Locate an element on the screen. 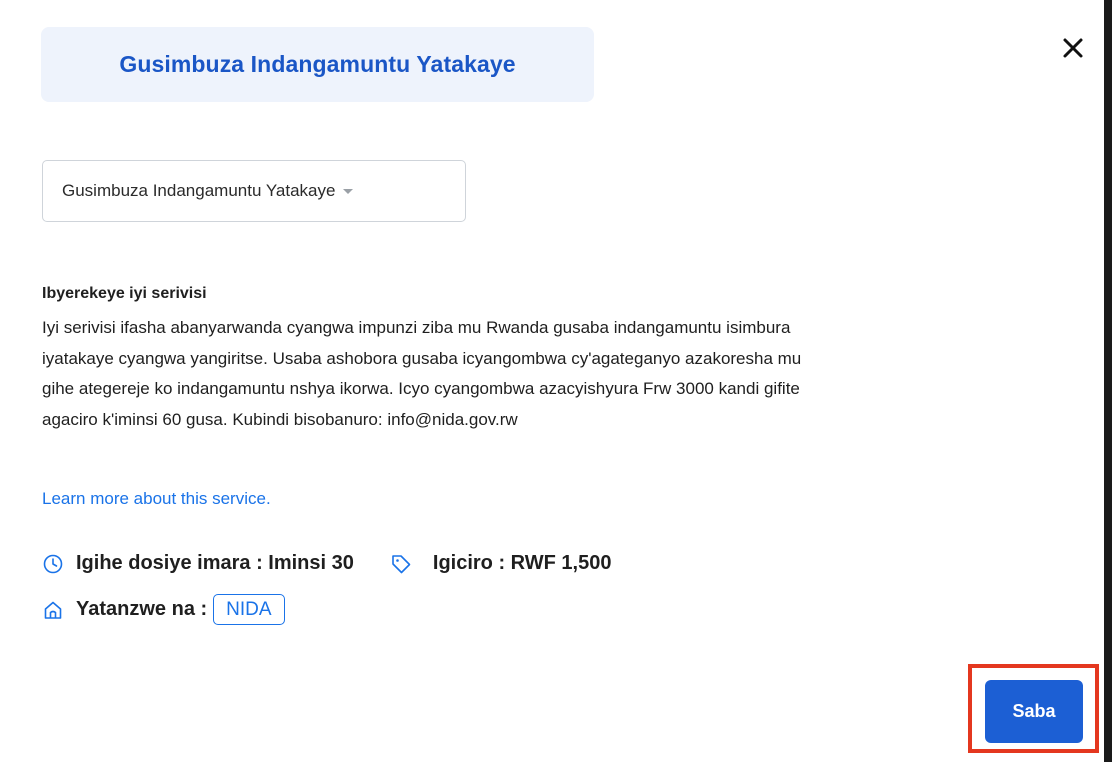 The width and height of the screenshot is (1112, 762). price-text: Igiciro : RWF 1,500 is located at coordinates (522, 563).